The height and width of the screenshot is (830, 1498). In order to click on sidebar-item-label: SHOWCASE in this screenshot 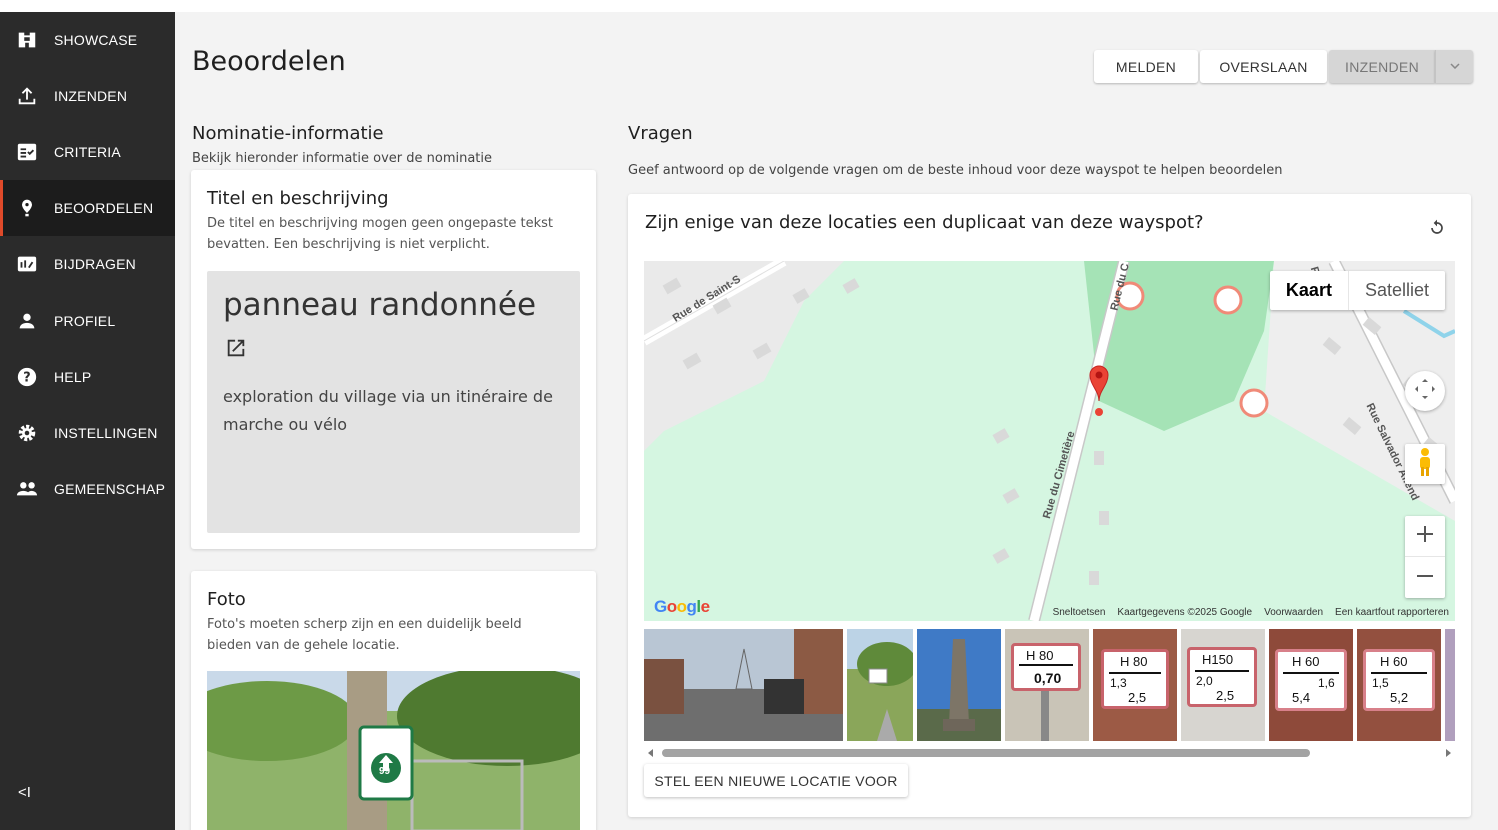, I will do `click(96, 40)`.